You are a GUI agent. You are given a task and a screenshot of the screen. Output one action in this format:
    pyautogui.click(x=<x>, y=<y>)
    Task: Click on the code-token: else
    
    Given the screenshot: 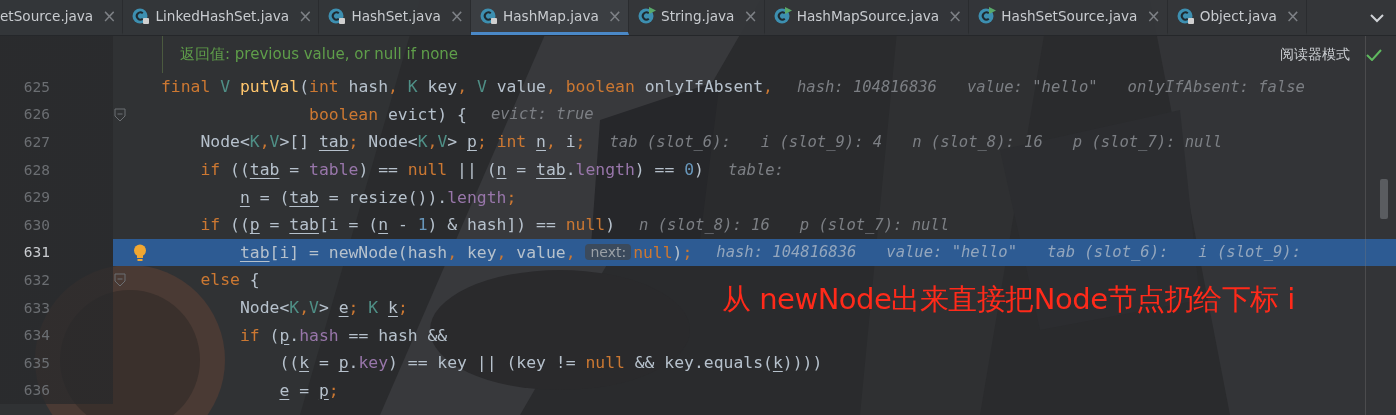 What is the action you would take?
    pyautogui.click(x=220, y=280)
    